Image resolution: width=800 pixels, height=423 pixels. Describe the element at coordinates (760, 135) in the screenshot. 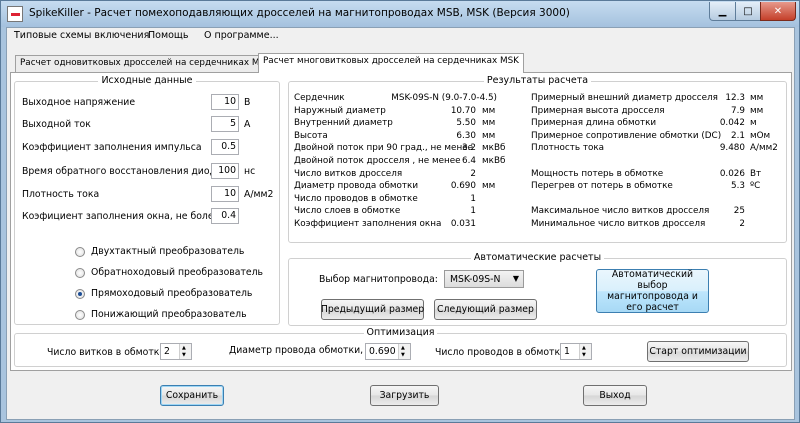

I see `result-unit: мОм` at that location.